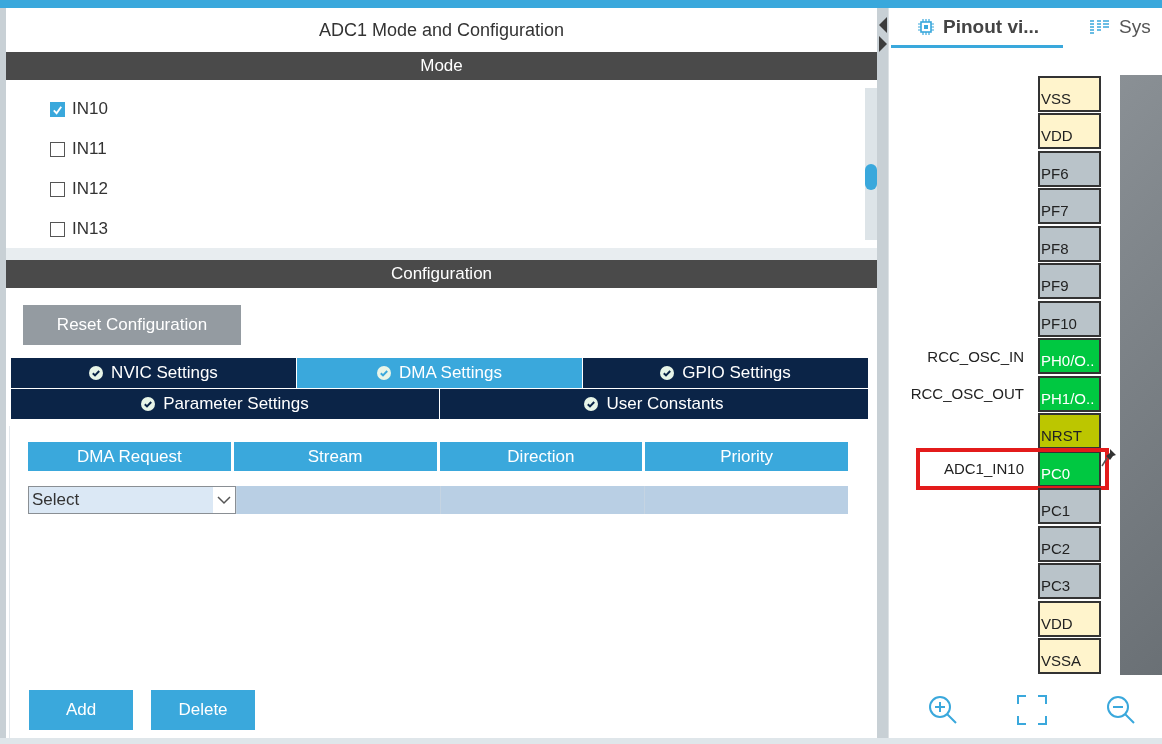 Image resolution: width=1162 pixels, height=744 pixels. Describe the element at coordinates (1069, 581) in the screenshot. I see `pin: PC3` at that location.